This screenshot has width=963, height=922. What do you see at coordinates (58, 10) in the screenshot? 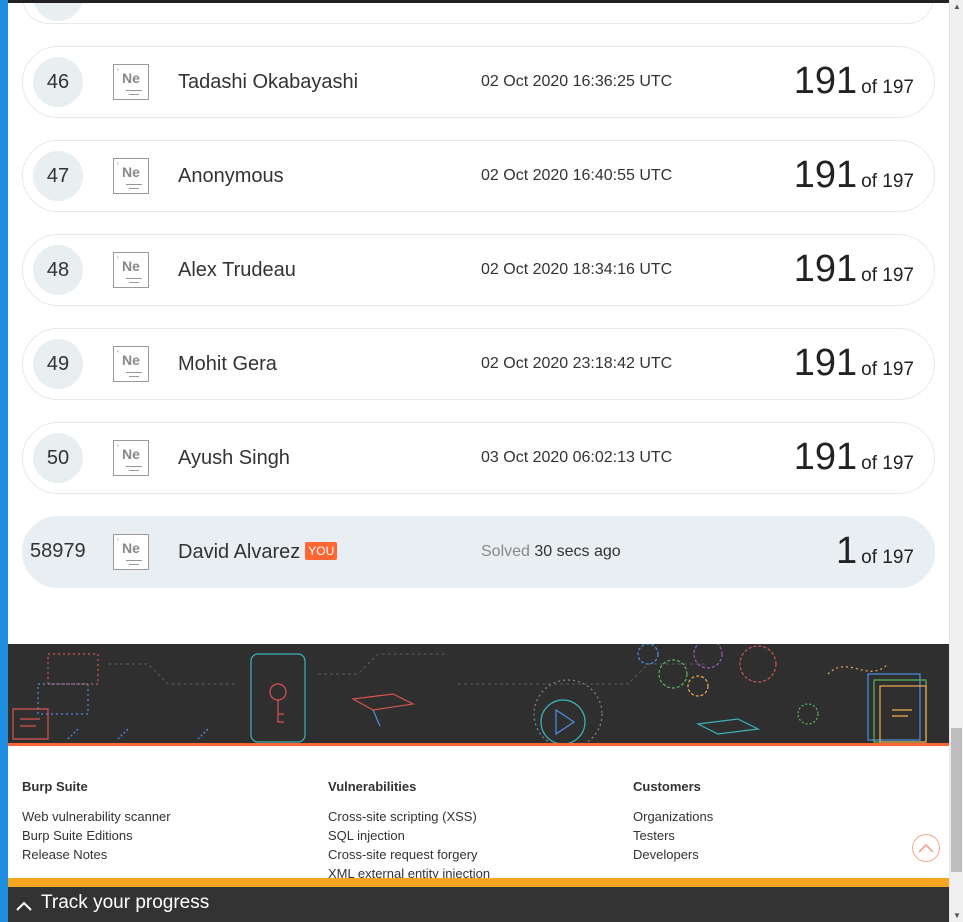
I see `rank-bubble` at bounding box center [58, 10].